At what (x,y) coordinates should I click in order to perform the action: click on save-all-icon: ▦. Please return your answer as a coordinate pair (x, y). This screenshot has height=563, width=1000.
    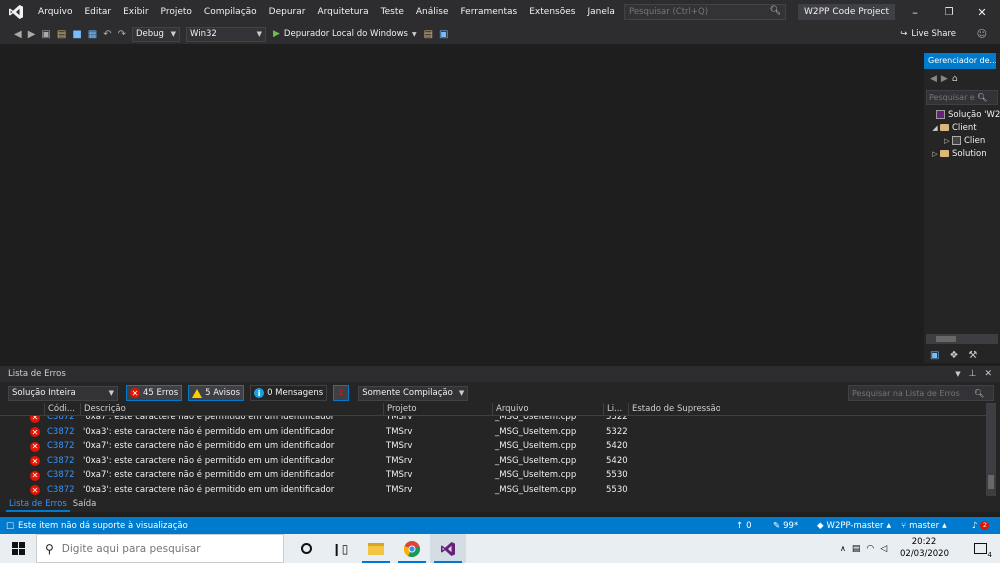
    Looking at the image, I should click on (92, 34).